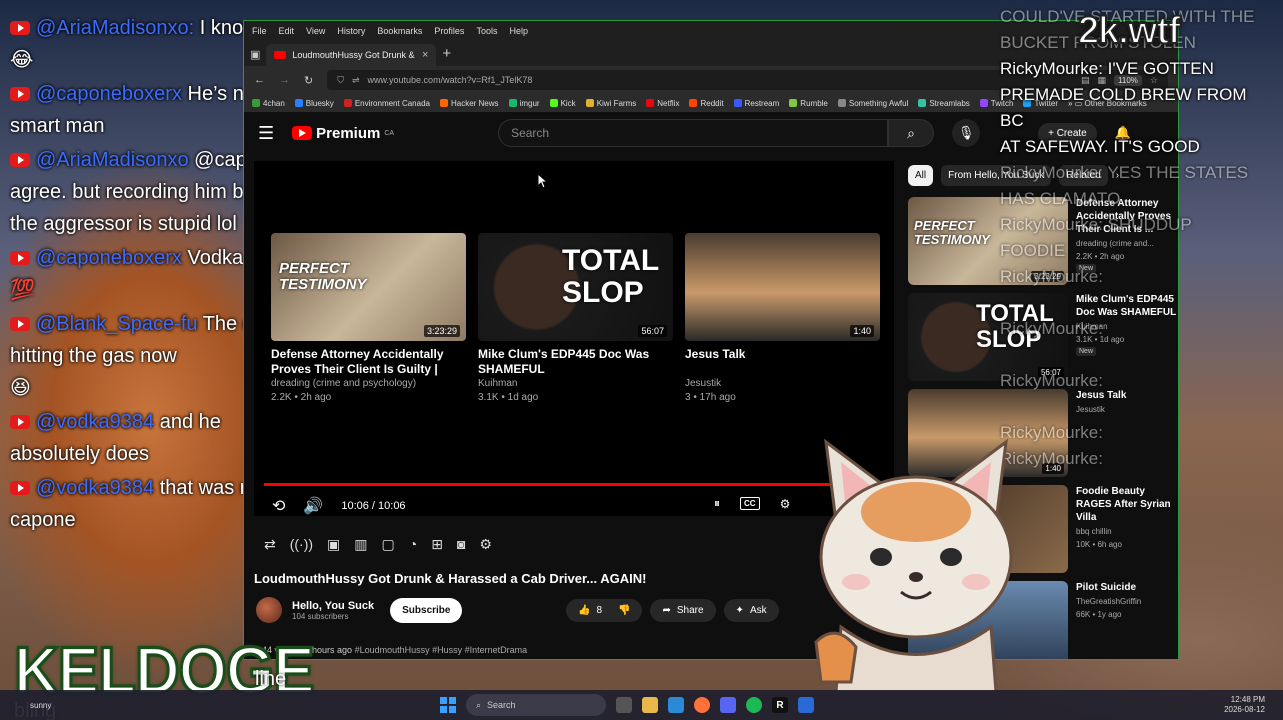  What do you see at coordinates (351, 31) in the screenshot?
I see `menu-history: History` at bounding box center [351, 31].